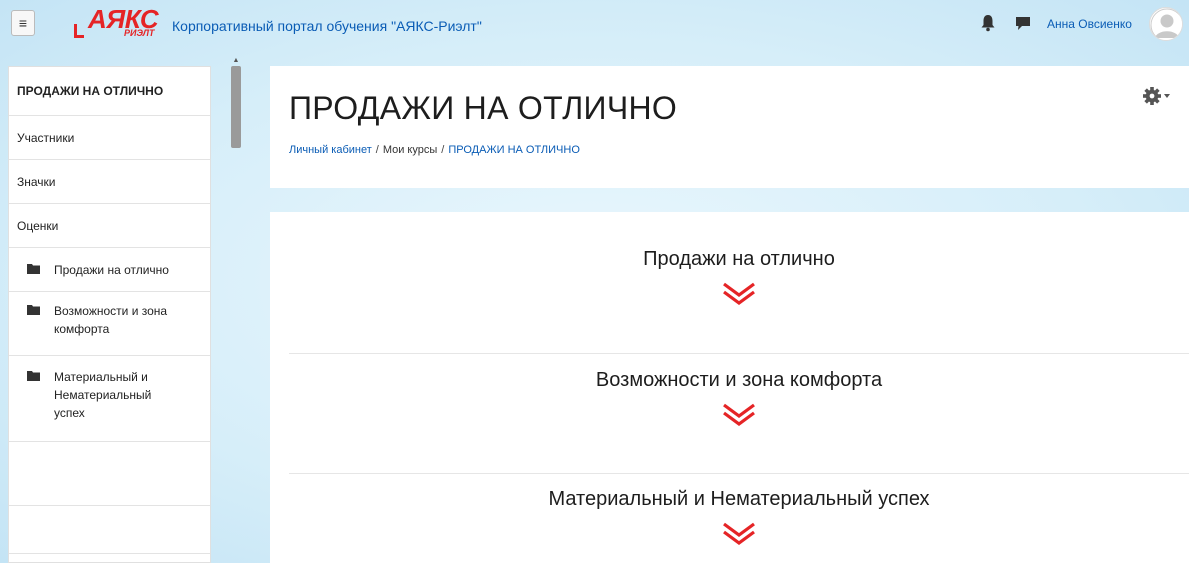 This screenshot has height=563, width=1189. I want to click on chat-icon, so click(1023, 23).